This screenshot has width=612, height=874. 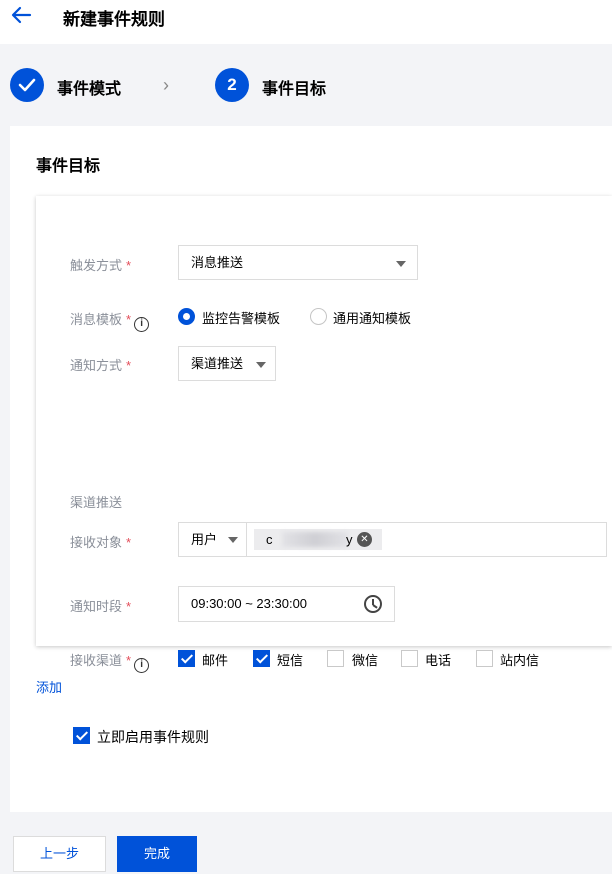 I want to click on template-option-general: 通用通知模板, so click(x=372, y=318).